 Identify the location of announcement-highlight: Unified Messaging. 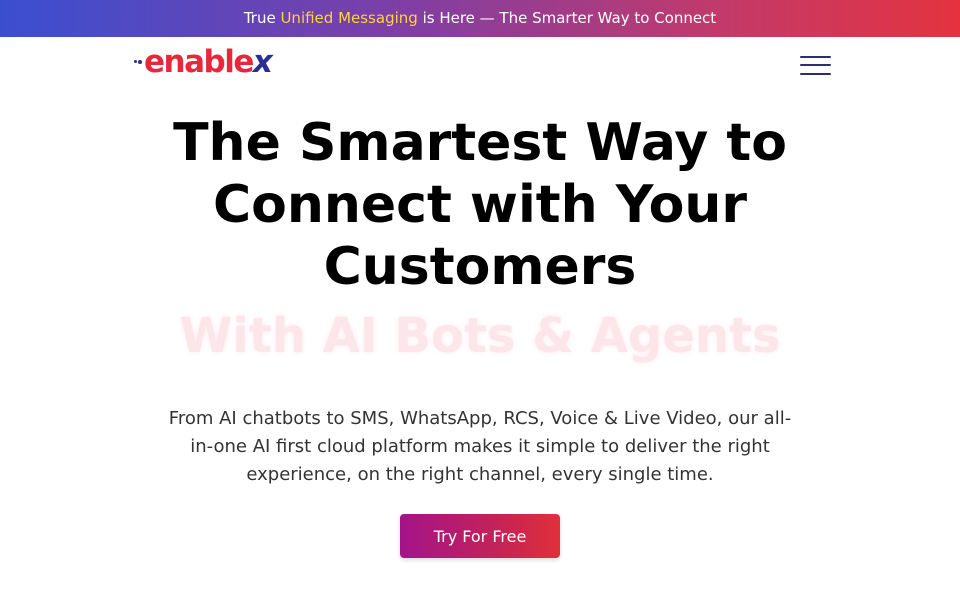
(348, 18).